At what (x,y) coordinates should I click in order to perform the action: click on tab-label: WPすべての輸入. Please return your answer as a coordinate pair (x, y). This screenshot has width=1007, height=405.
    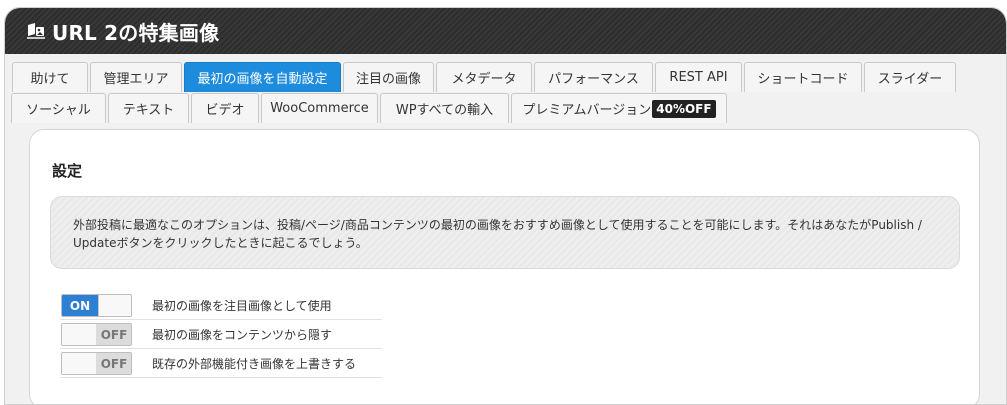
    Looking at the image, I should click on (444, 110).